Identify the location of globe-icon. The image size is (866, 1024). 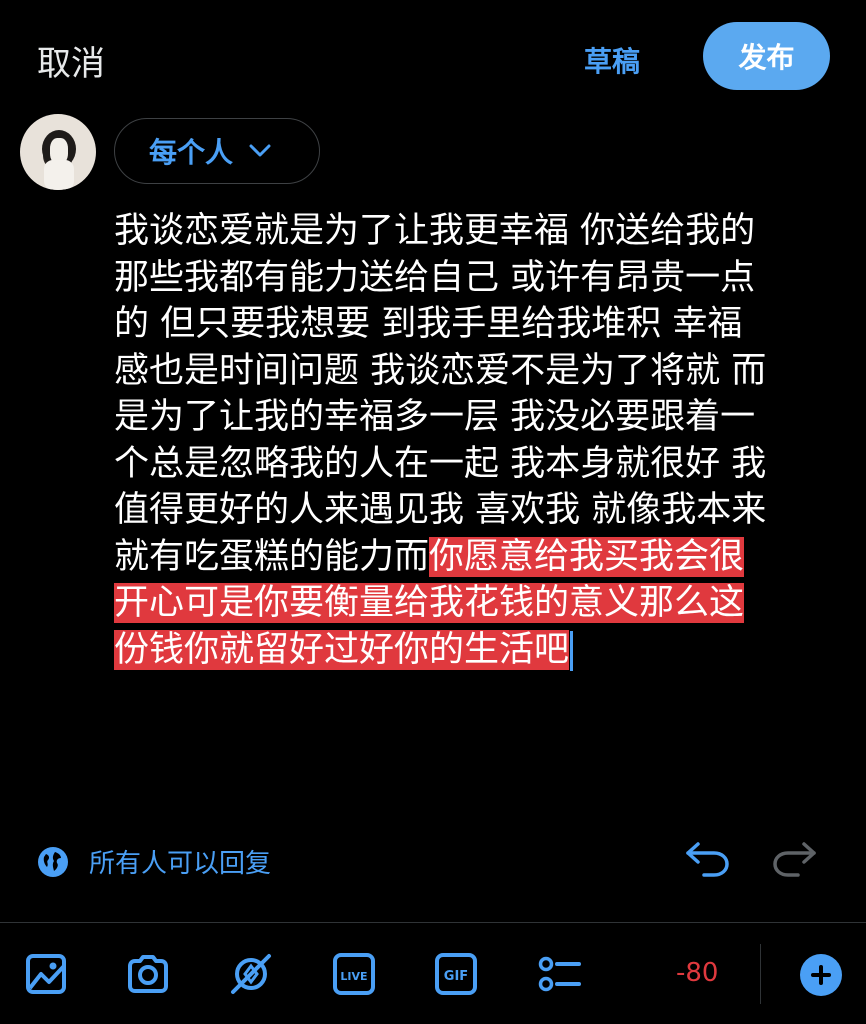
(53, 861).